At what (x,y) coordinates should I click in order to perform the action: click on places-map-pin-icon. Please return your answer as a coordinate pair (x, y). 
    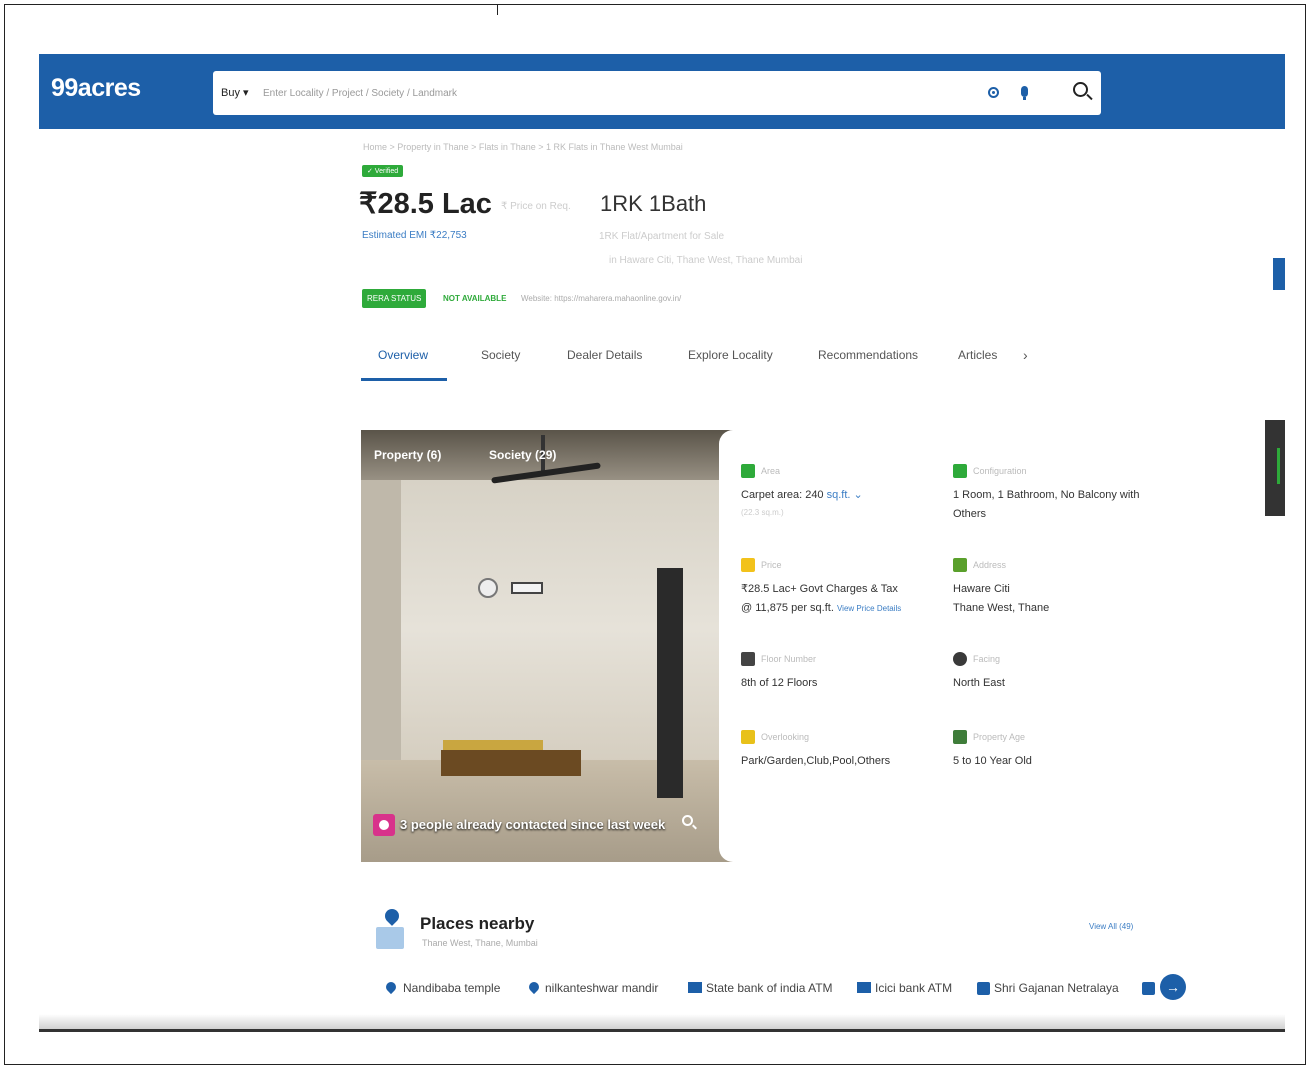
    Looking at the image, I should click on (391, 928).